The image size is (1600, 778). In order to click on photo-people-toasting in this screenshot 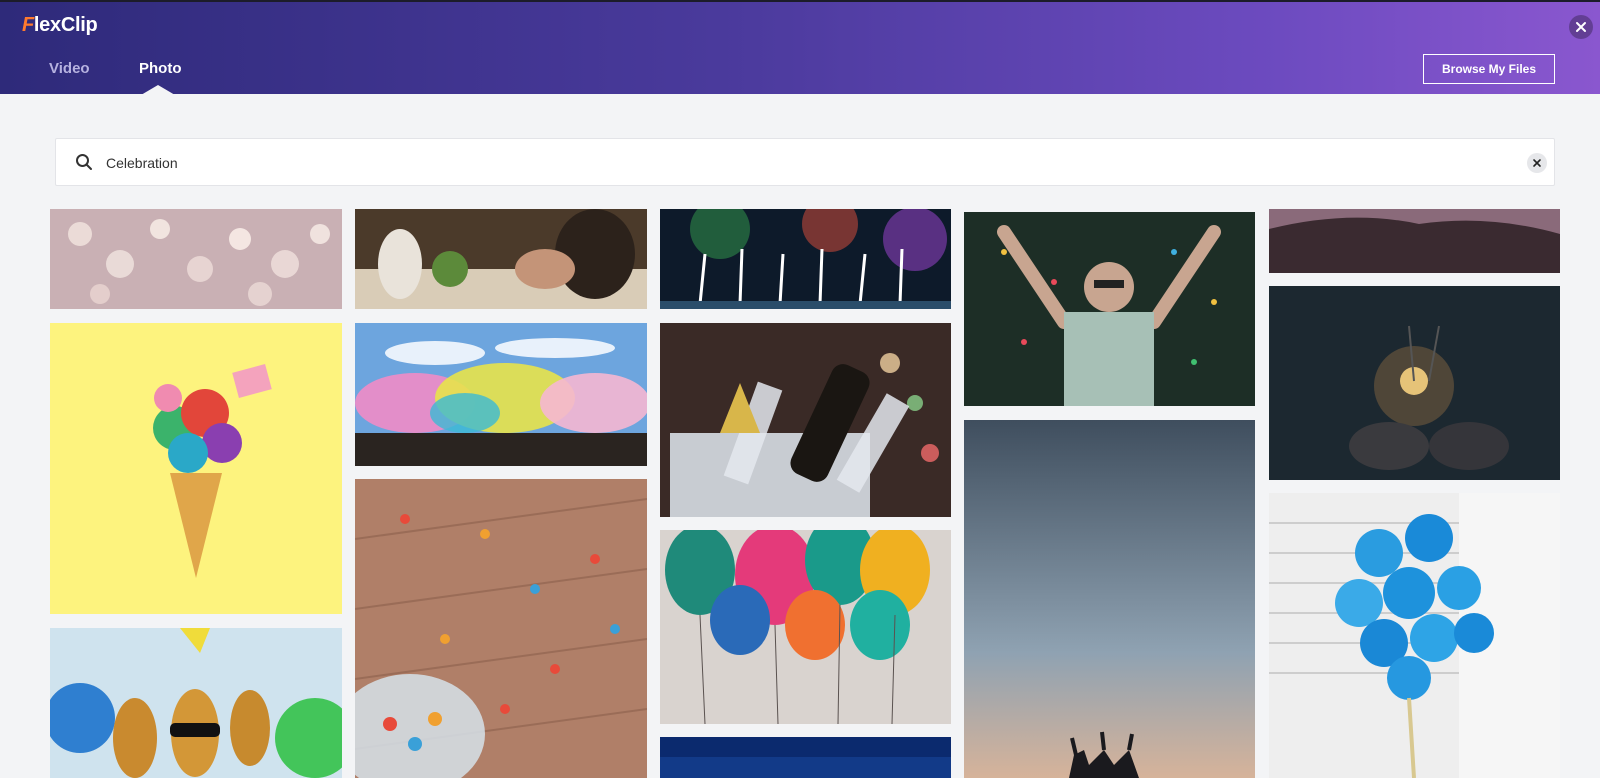, I will do `click(501, 259)`.